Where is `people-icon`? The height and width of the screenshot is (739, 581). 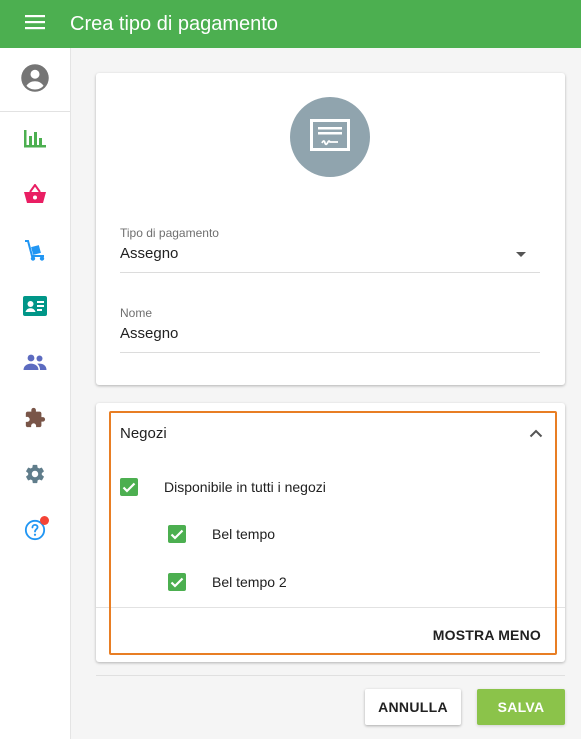 people-icon is located at coordinates (35, 364).